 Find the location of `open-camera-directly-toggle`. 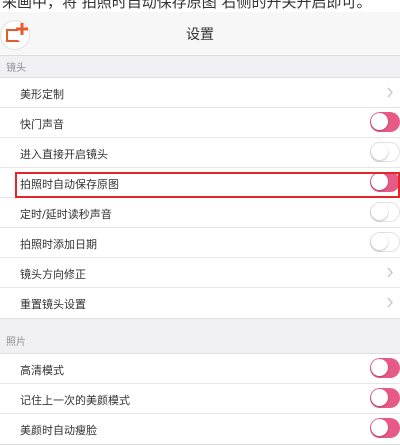

open-camera-directly-toggle is located at coordinates (385, 152).